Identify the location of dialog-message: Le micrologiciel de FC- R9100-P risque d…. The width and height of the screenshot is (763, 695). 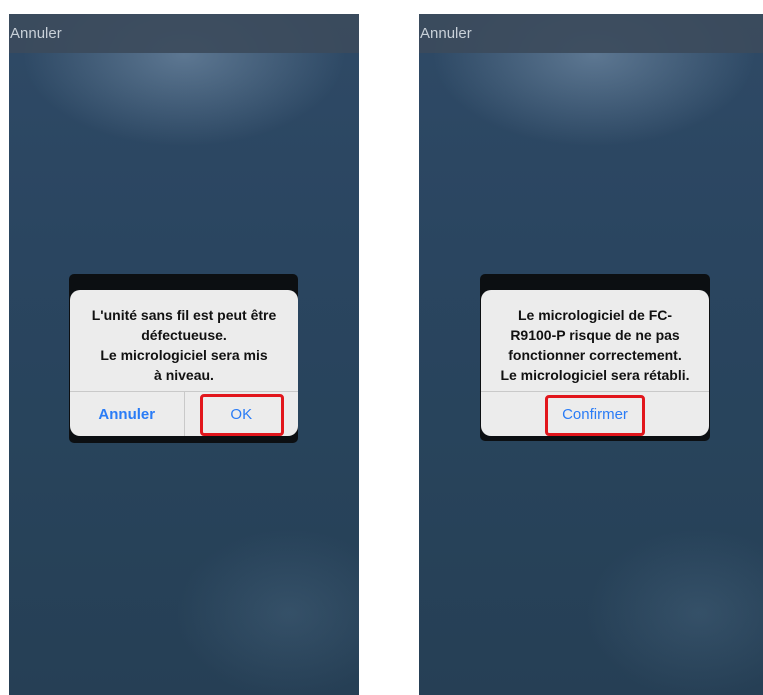
(595, 345).